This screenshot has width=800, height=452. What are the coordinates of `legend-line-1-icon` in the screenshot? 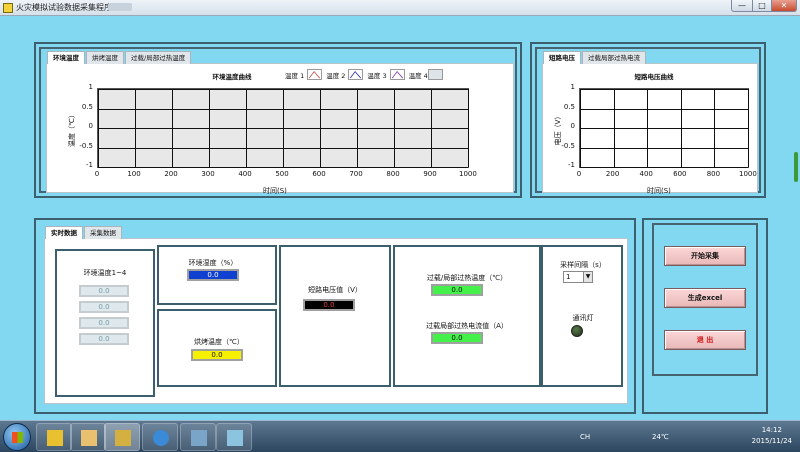 It's located at (315, 74).